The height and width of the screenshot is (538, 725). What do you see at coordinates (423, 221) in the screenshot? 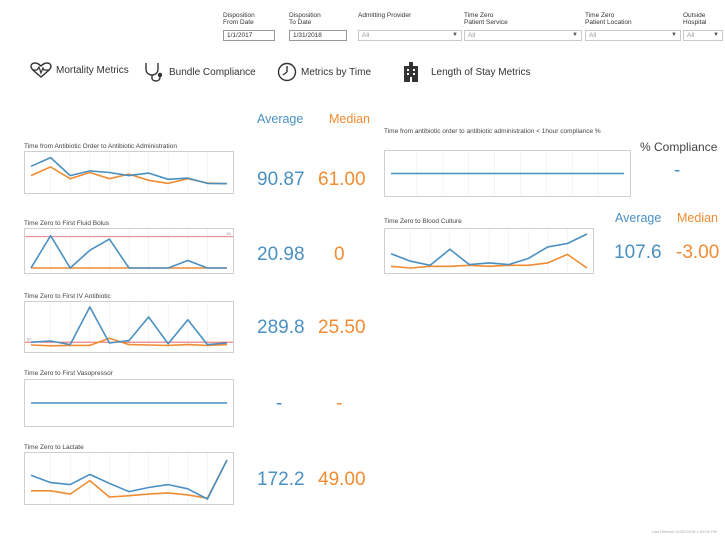
I see `blood-culture-title: Time Zero to Blood Culture` at bounding box center [423, 221].